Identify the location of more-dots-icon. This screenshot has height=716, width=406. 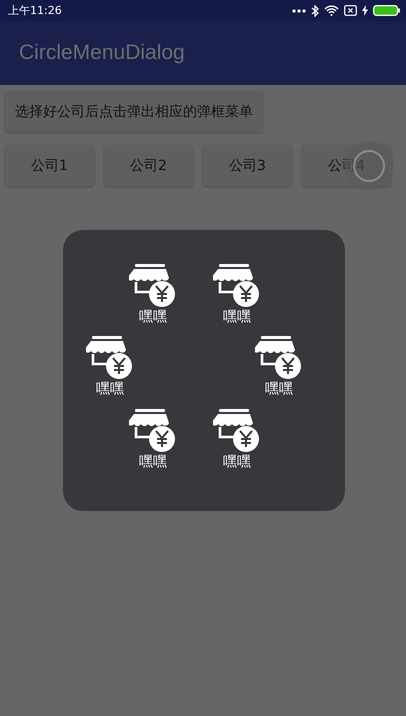
(299, 10).